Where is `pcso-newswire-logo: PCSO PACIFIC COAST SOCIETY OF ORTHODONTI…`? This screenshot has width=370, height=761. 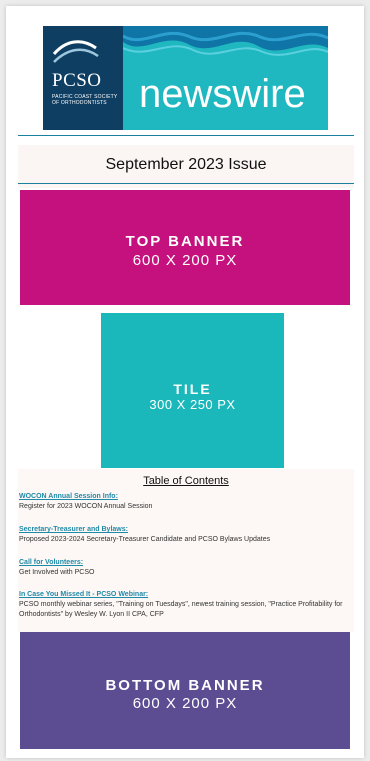 pcso-newswire-logo: PCSO PACIFIC COAST SOCIETY OF ORTHODONTI… is located at coordinates (185, 78).